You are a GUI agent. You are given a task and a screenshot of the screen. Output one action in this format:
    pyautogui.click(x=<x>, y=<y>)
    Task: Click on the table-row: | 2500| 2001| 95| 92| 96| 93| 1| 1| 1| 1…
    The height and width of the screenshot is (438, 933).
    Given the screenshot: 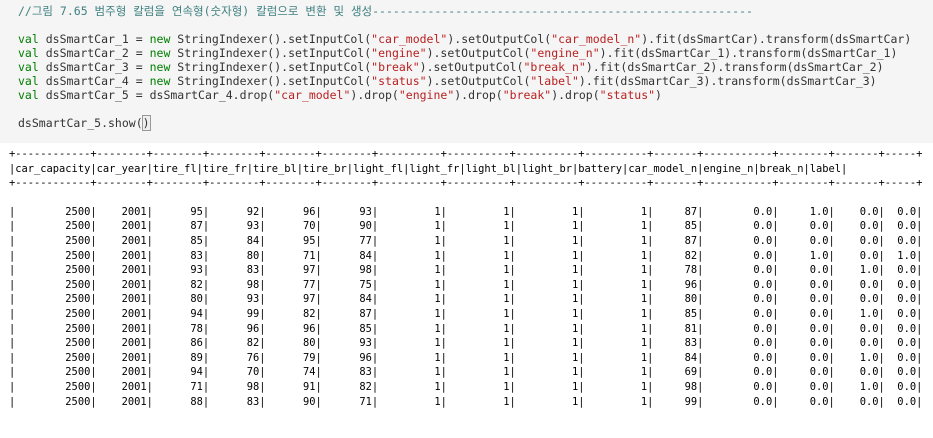 What is the action you would take?
    pyautogui.click(x=466, y=211)
    